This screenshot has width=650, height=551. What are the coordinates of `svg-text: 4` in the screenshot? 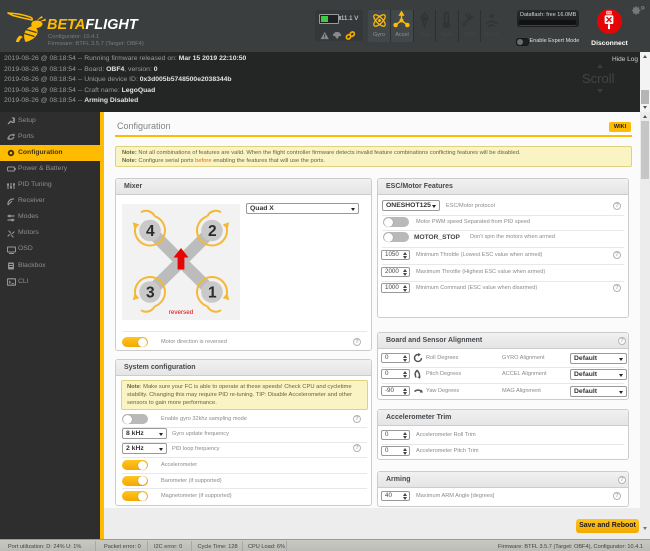 It's located at (150, 231).